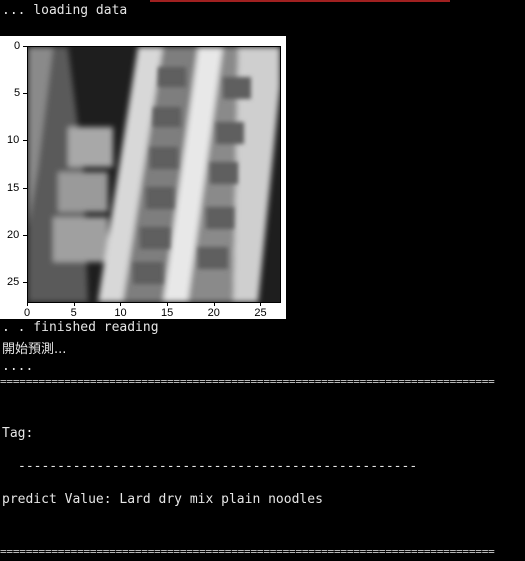 The width and height of the screenshot is (525, 561). What do you see at coordinates (13, 282) in the screenshot?
I see `y-tick-label: 25` at bounding box center [13, 282].